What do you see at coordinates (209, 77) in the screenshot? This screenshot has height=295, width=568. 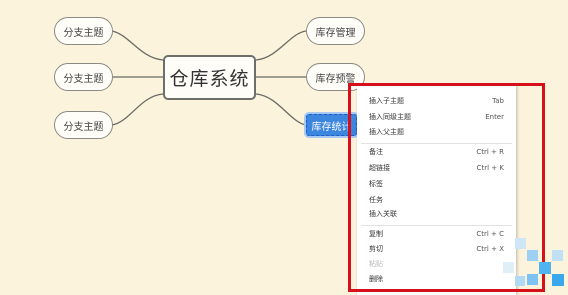 I see `central-topic: 仓库系统` at bounding box center [209, 77].